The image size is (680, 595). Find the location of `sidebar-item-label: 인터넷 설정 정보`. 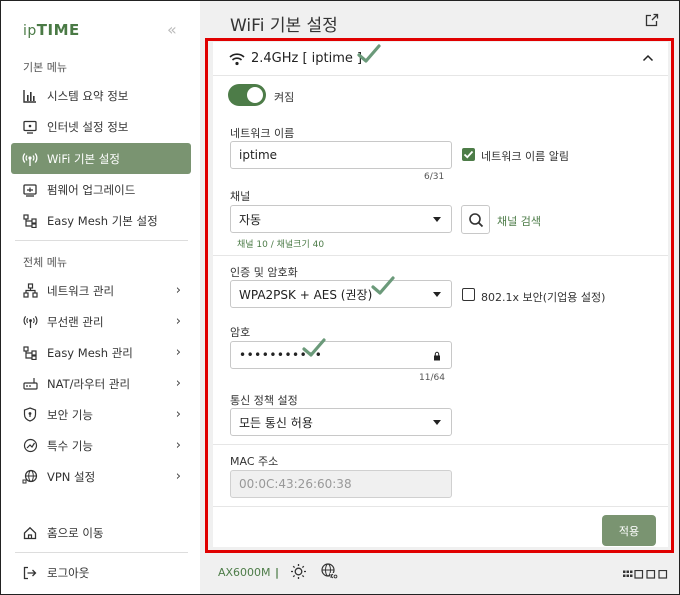

sidebar-item-label: 인터넷 설정 정보 is located at coordinates (88, 126).